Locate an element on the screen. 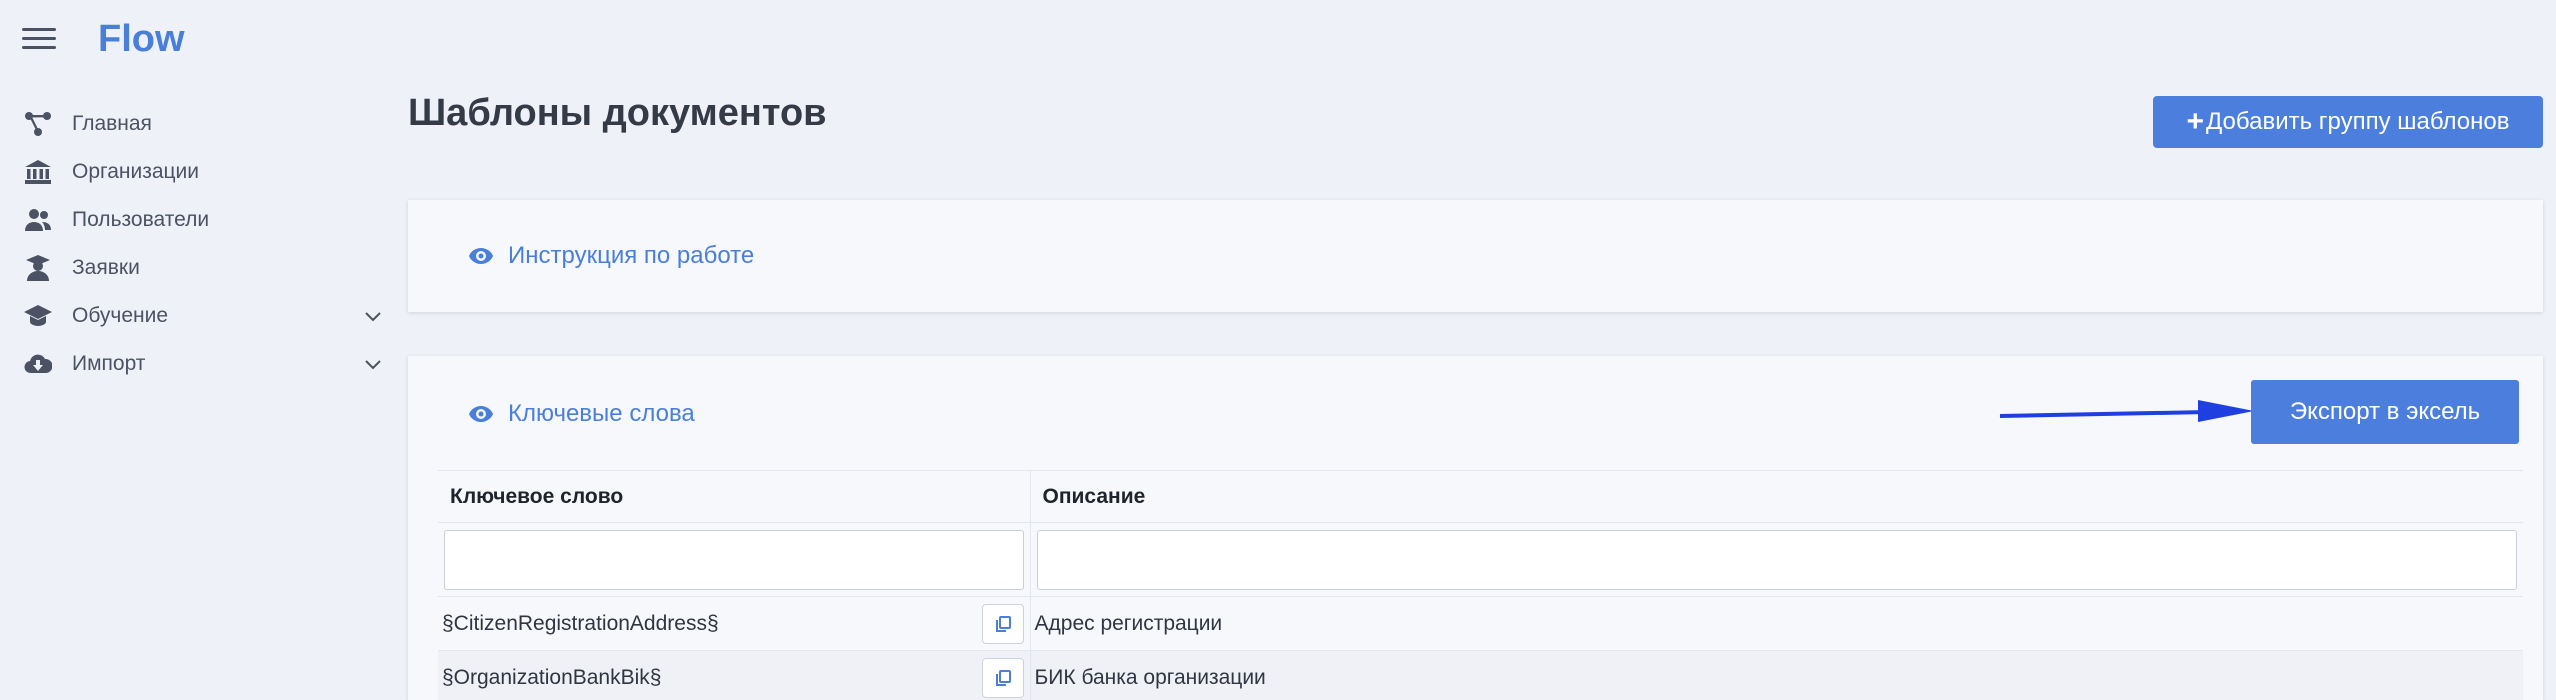  column-header-keyword: Ключевое слово is located at coordinates (734, 496).